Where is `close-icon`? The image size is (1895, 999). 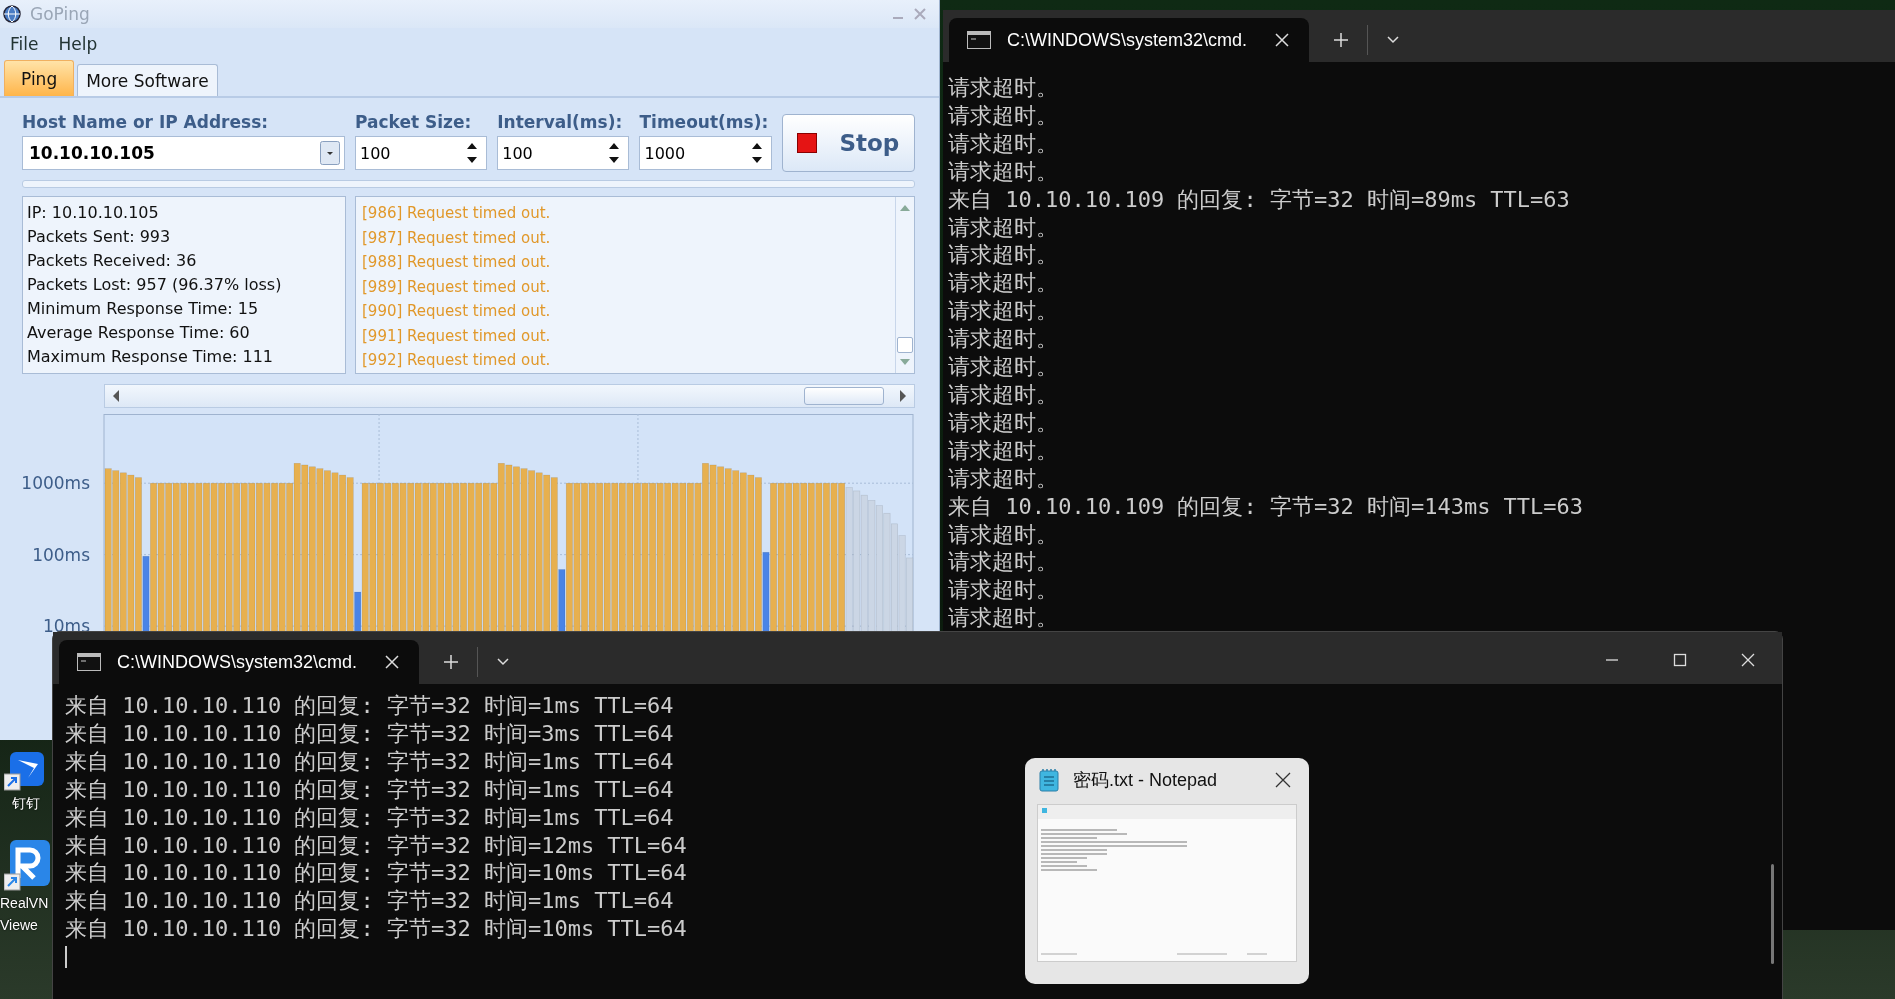 close-icon is located at coordinates (1283, 780).